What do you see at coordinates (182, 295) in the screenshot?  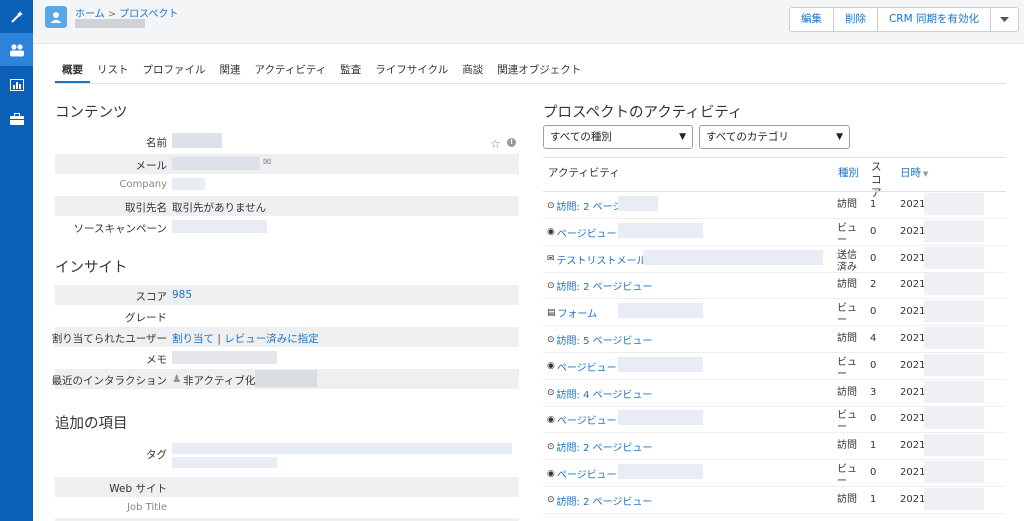 I see `score-value: 985` at bounding box center [182, 295].